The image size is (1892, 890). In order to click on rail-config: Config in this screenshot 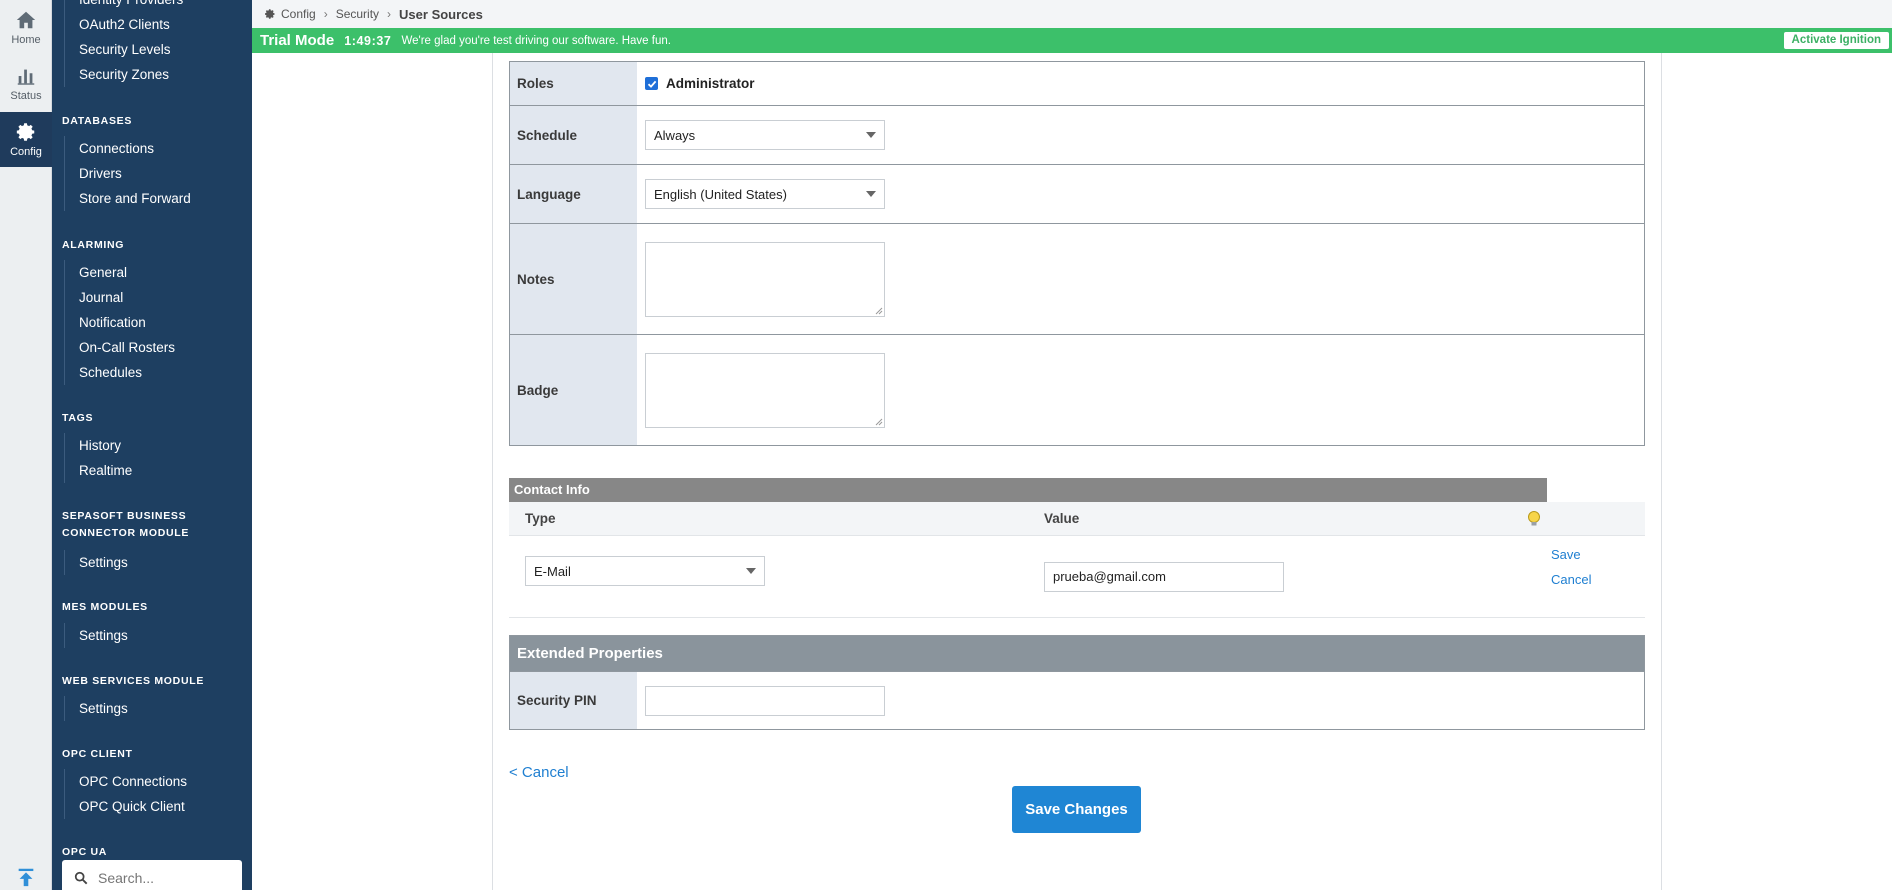, I will do `click(26, 139)`.